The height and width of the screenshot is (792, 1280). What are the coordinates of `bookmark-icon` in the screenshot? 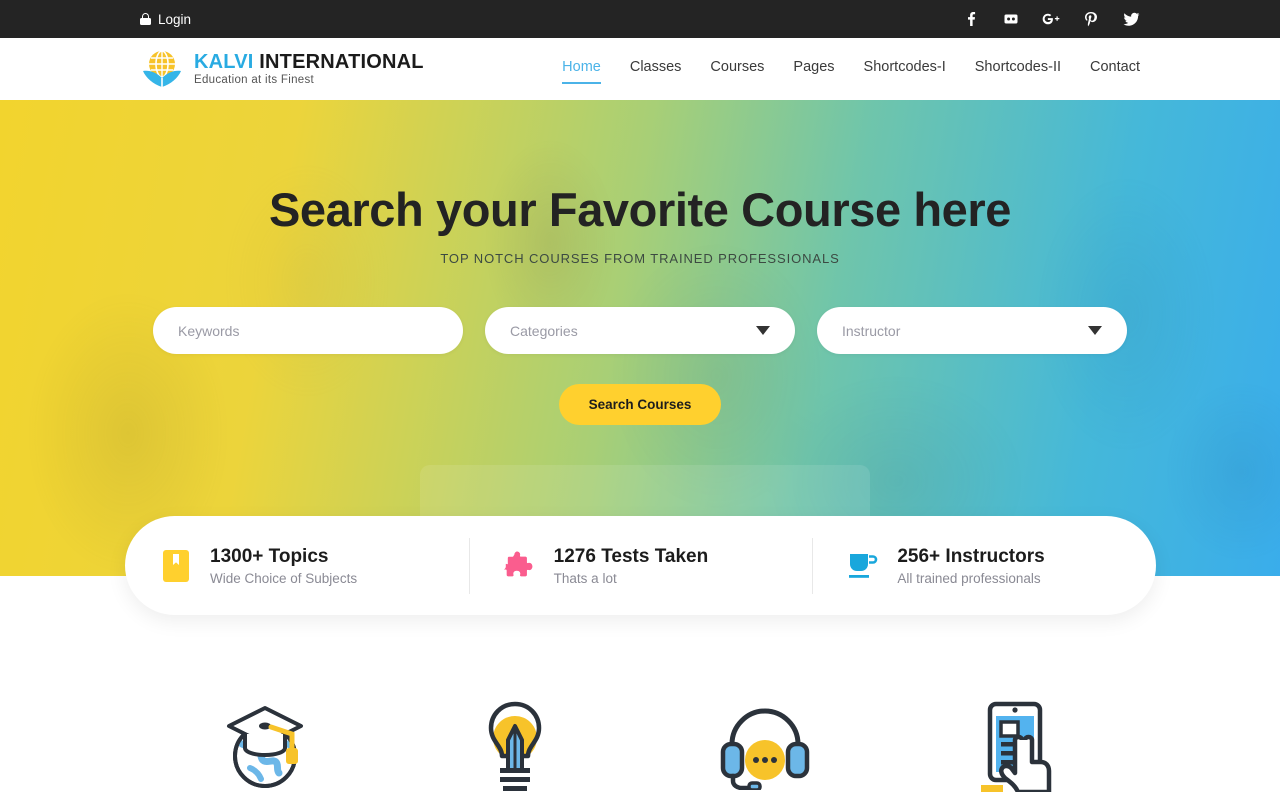 It's located at (176, 565).